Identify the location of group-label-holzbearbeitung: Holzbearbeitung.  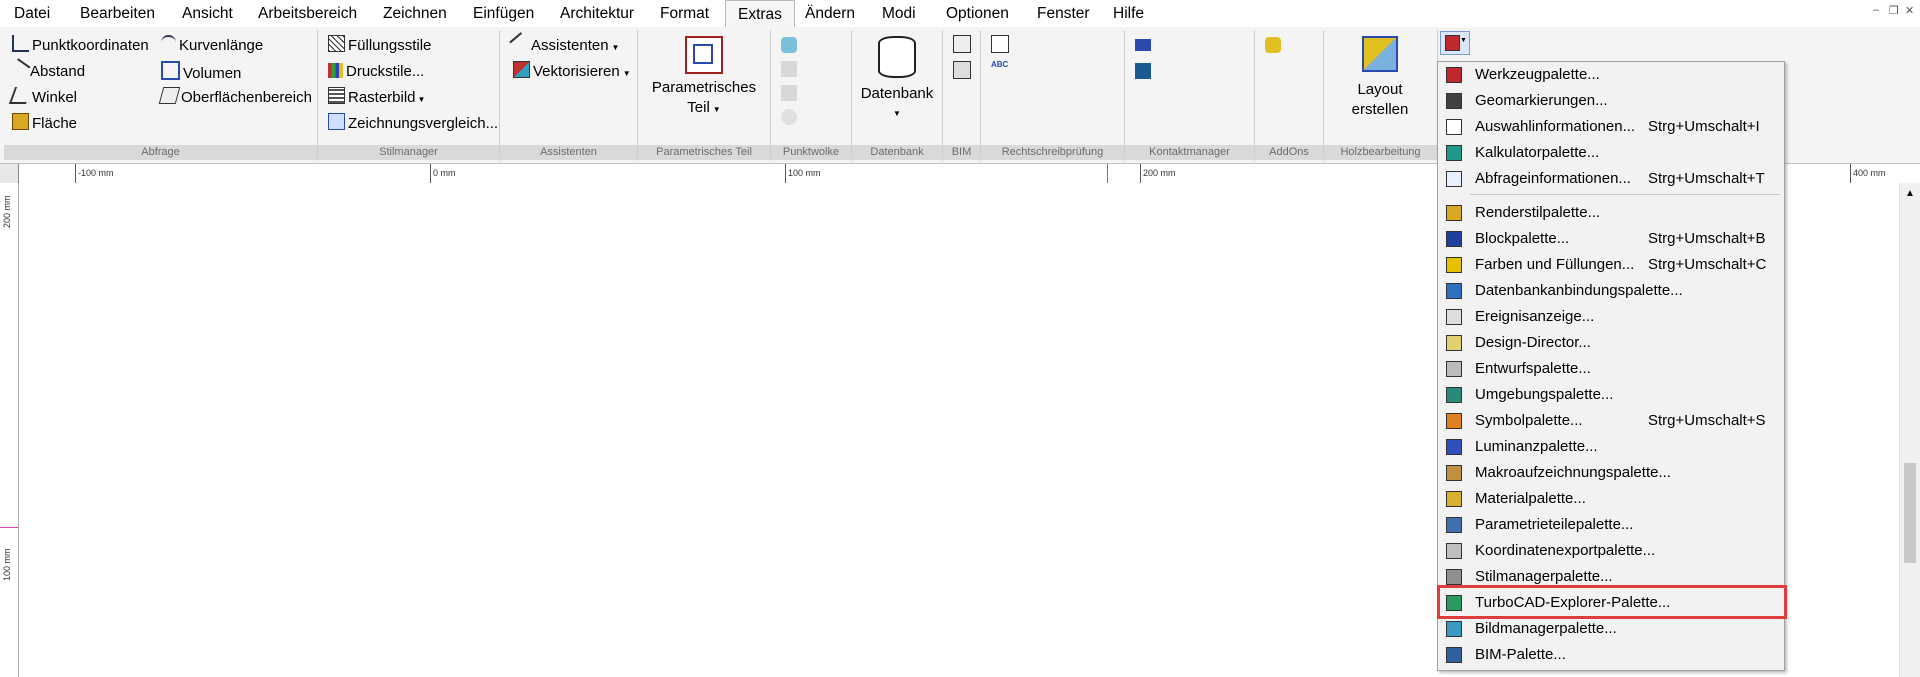
(1380, 152).